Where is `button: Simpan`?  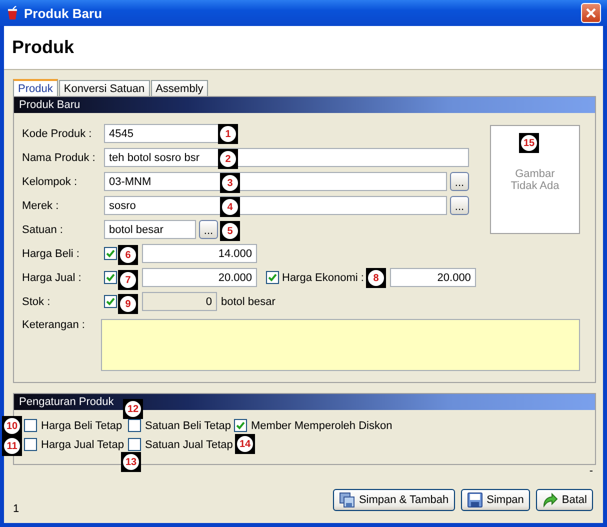 button: Simpan is located at coordinates (495, 500).